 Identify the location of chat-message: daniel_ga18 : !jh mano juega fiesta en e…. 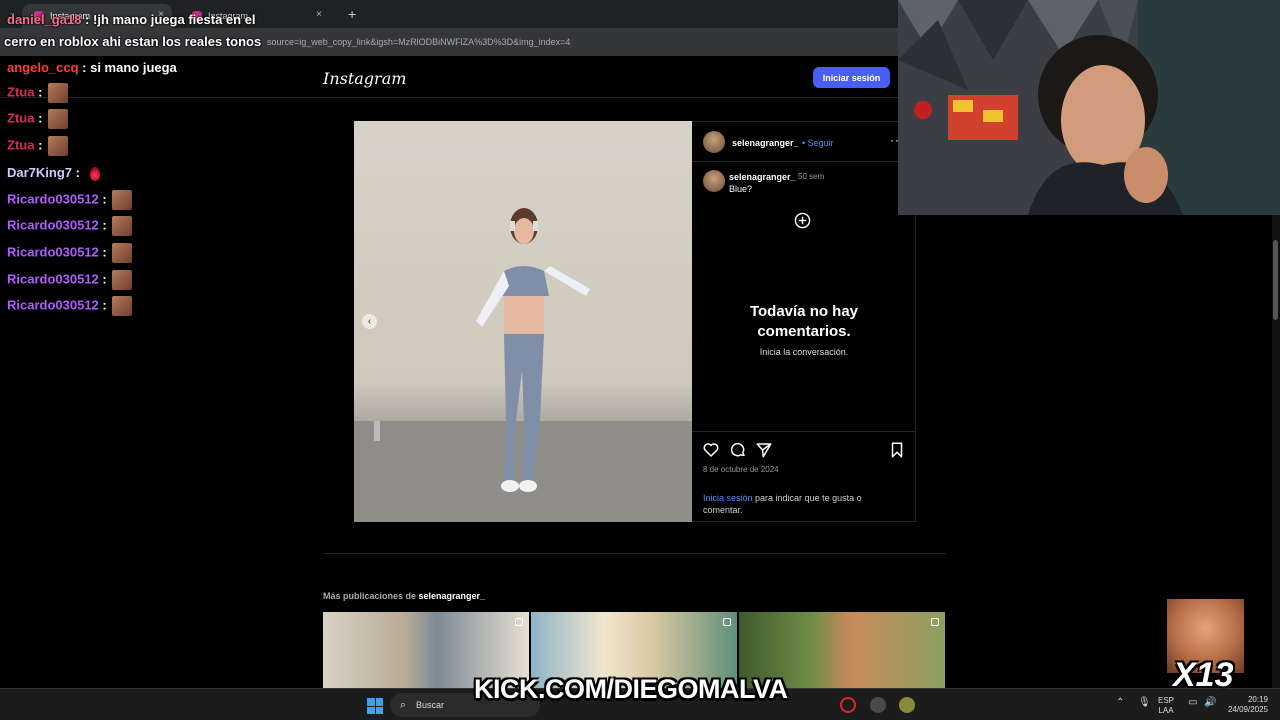
(131, 19).